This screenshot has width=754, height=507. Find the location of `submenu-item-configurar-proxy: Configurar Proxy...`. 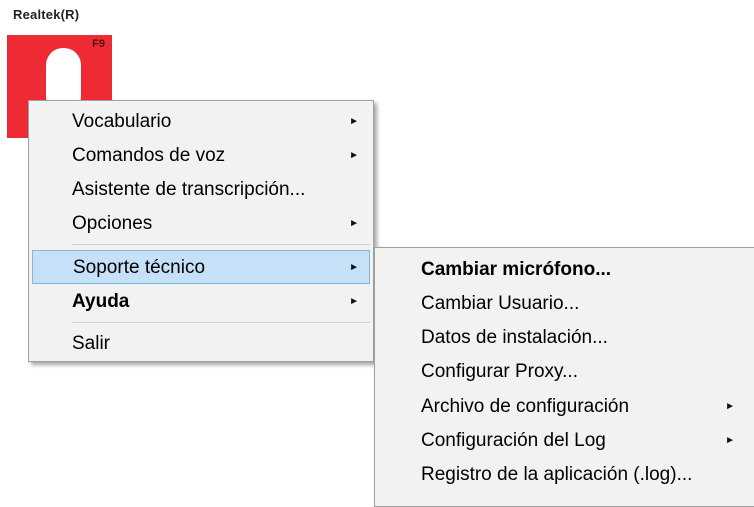

submenu-item-configurar-proxy: Configurar Proxy... is located at coordinates (564, 372).